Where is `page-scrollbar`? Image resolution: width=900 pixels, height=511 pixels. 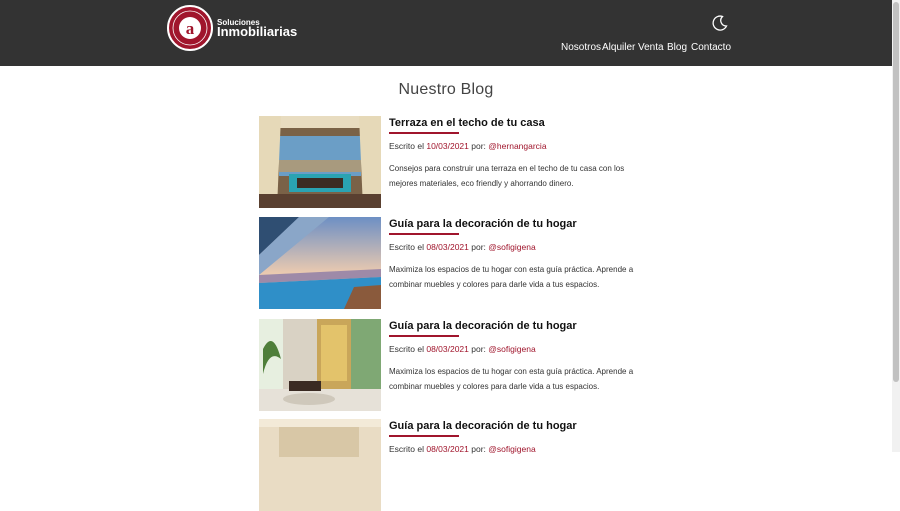
page-scrollbar is located at coordinates (896, 226).